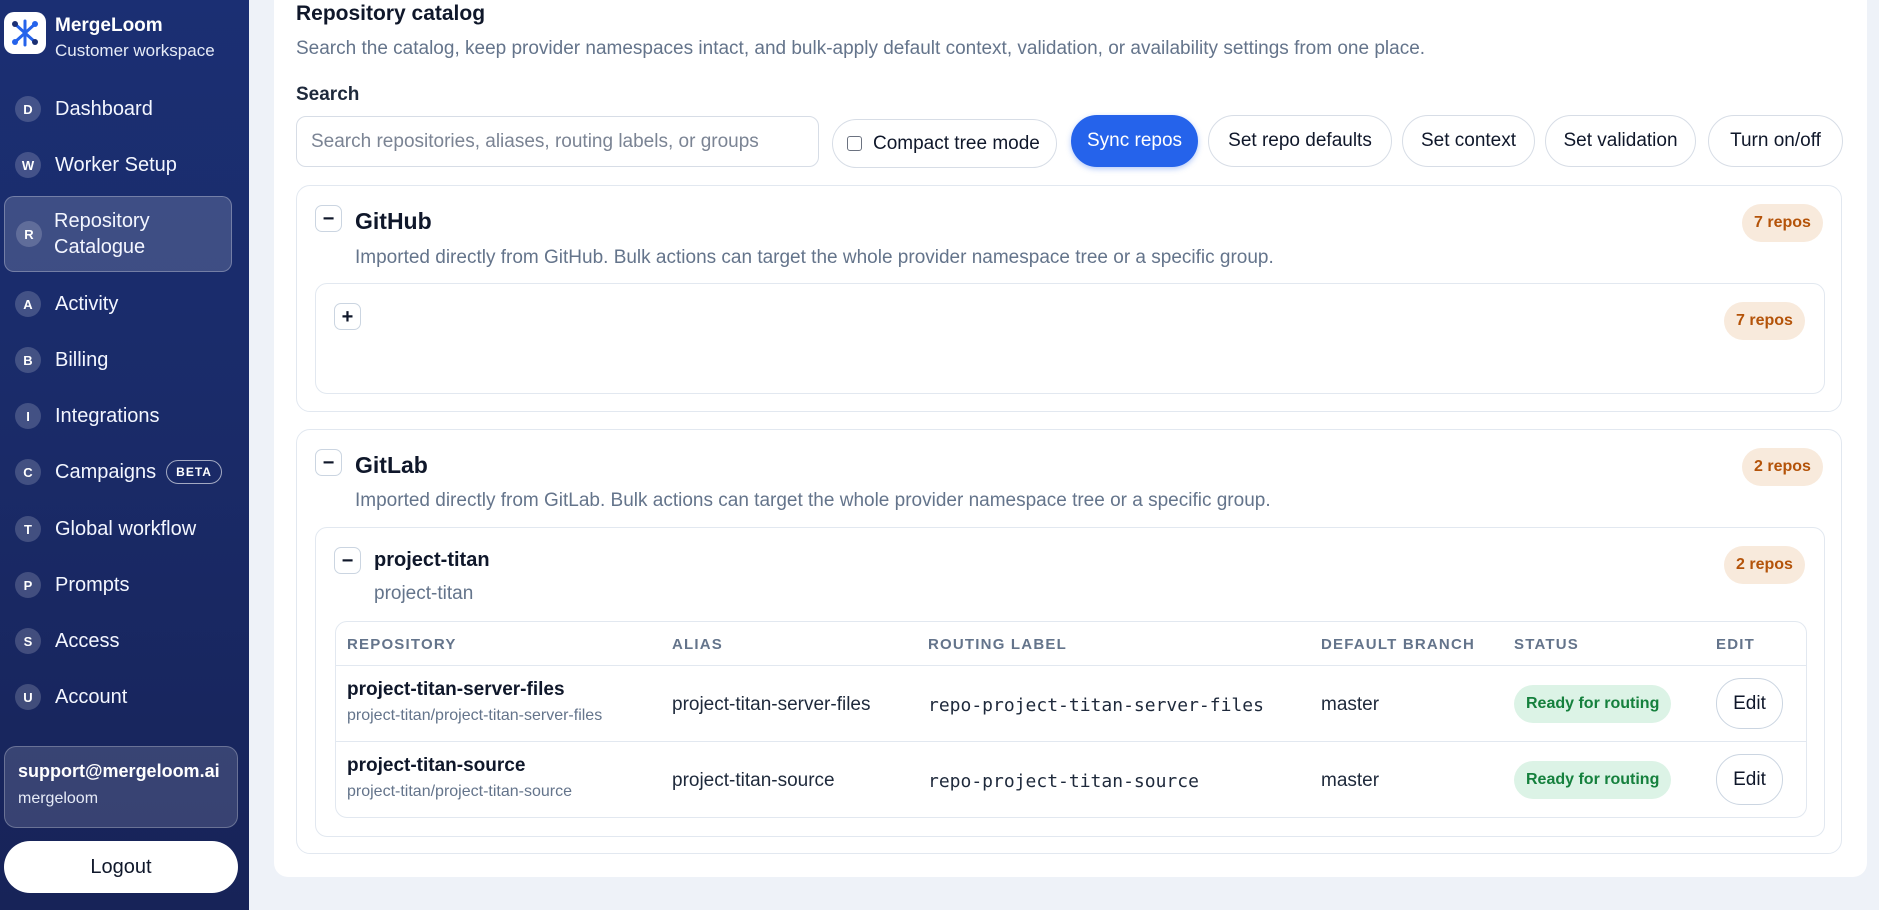  What do you see at coordinates (29, 234) in the screenshot?
I see `repository-catalogue-letter-icon: R` at bounding box center [29, 234].